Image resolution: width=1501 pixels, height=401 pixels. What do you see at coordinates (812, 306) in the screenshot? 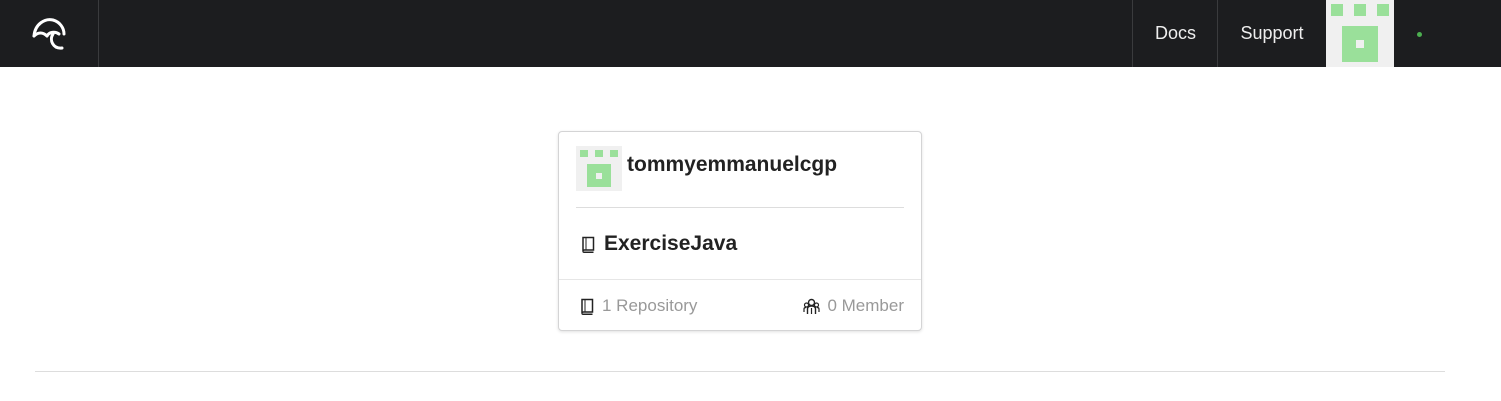
I see `users-icon` at bounding box center [812, 306].